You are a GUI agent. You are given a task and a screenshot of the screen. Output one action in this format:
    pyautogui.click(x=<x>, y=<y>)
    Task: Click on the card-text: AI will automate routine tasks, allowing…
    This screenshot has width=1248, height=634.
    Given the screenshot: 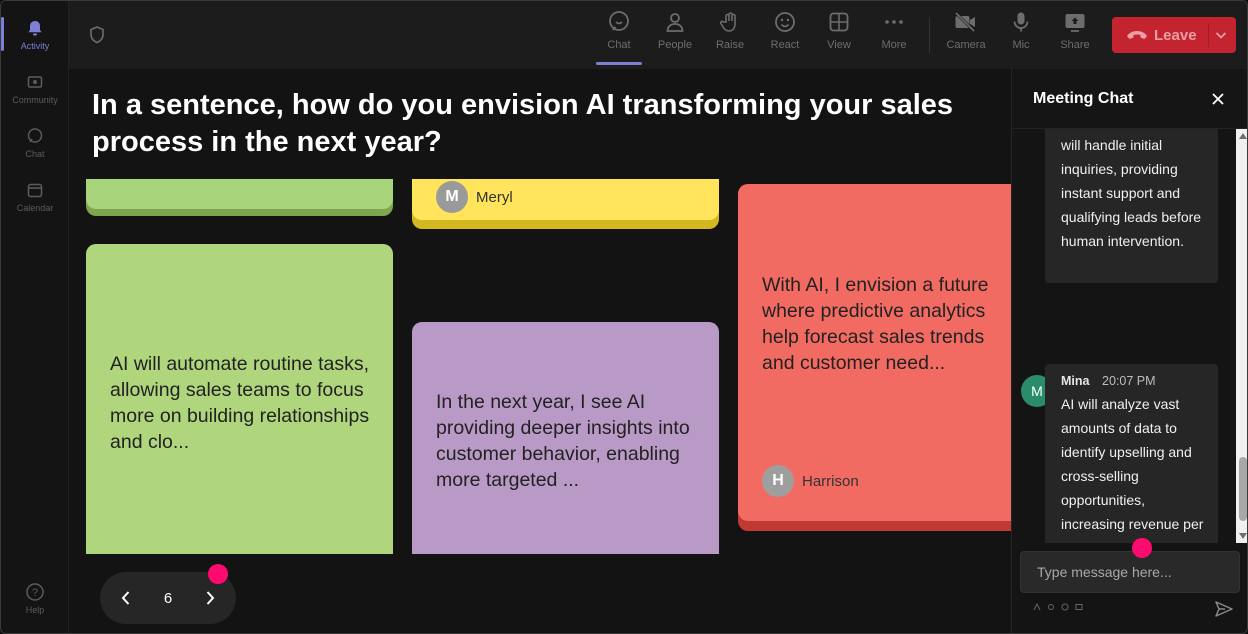 What is the action you would take?
    pyautogui.click(x=240, y=403)
    